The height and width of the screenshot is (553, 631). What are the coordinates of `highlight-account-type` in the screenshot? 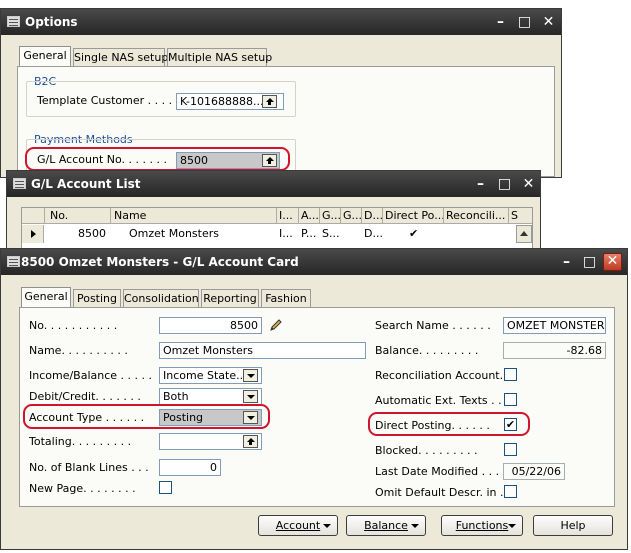 It's located at (146, 416).